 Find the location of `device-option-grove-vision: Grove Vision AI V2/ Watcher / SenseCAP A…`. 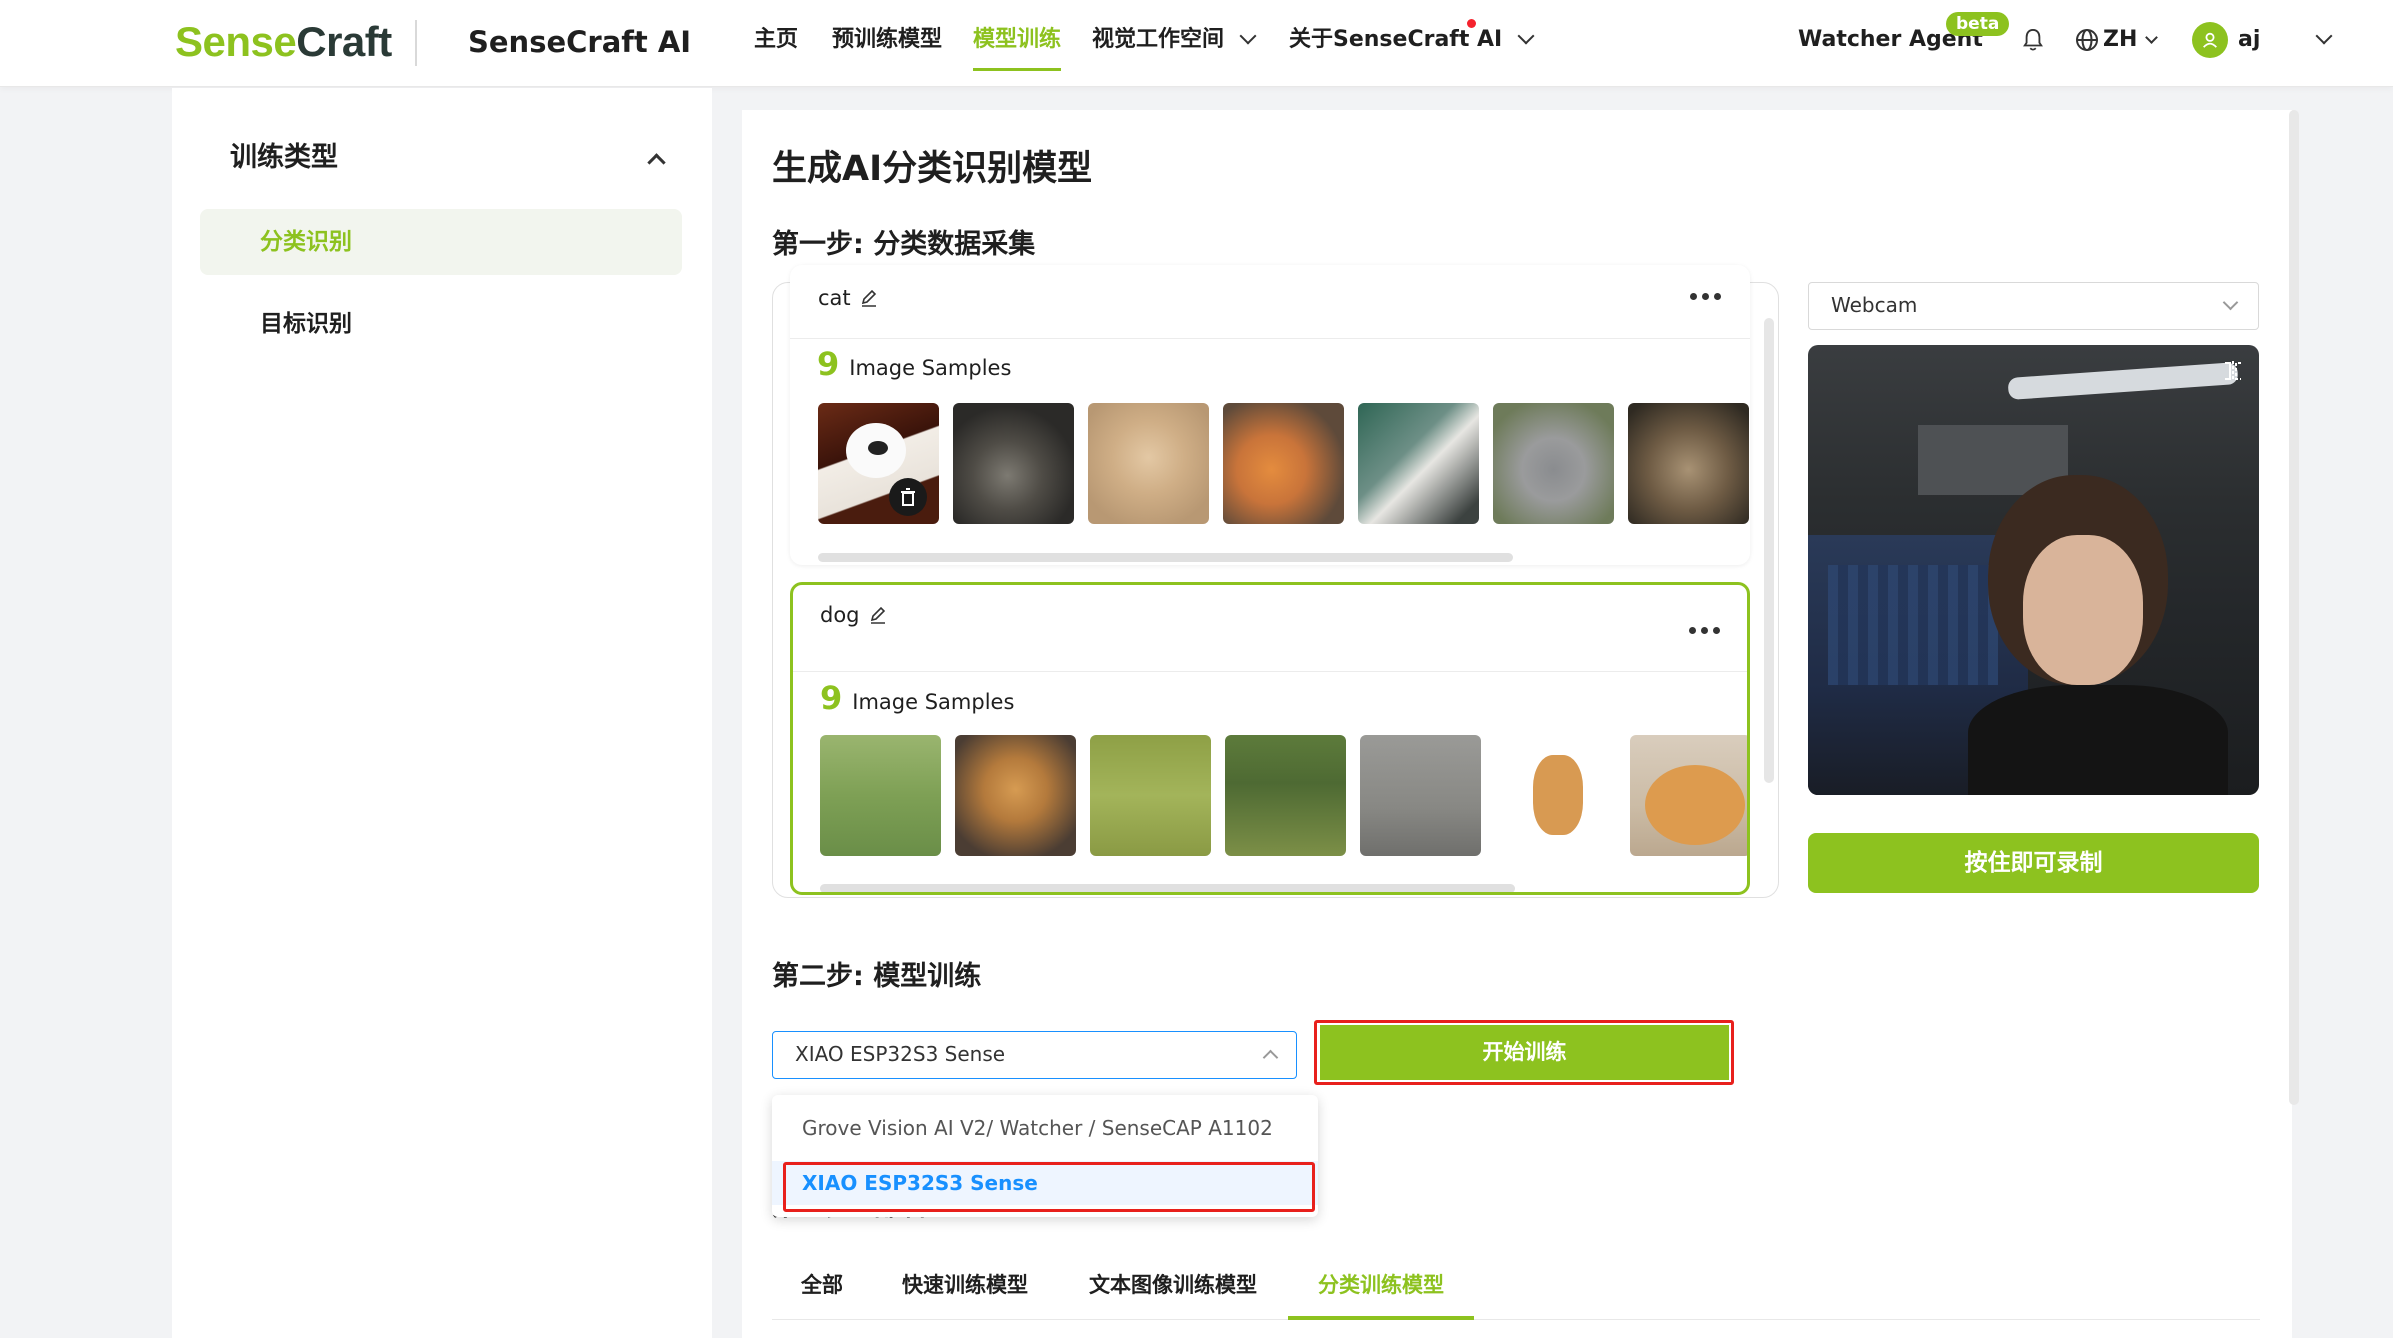

device-option-grove-vision: Grove Vision AI V2/ Watcher / SenseCAP A… is located at coordinates (1045, 1128).